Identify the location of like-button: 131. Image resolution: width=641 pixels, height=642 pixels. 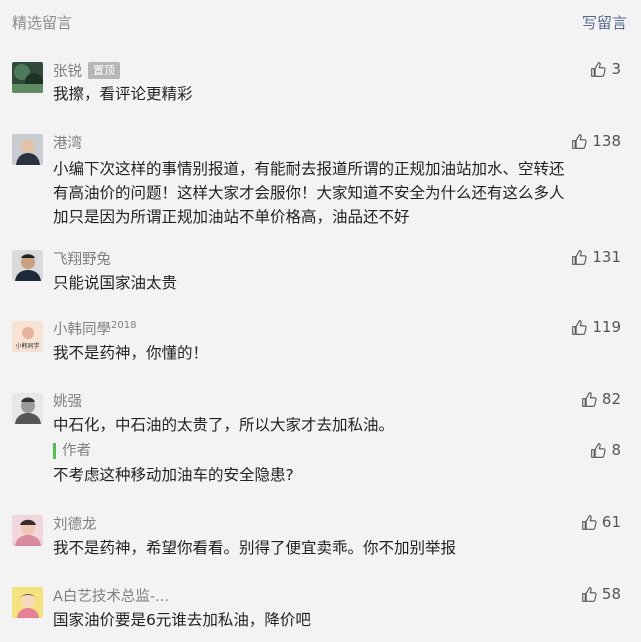
(596, 257).